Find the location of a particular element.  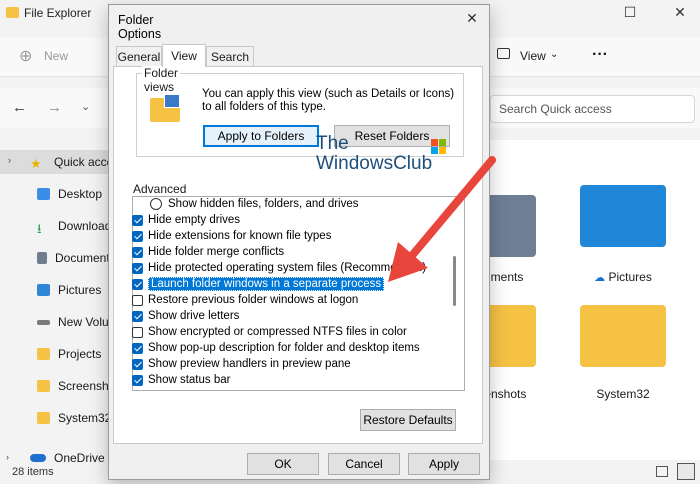

nav-item-new-volume: New Volume is located at coordinates (56, 322).